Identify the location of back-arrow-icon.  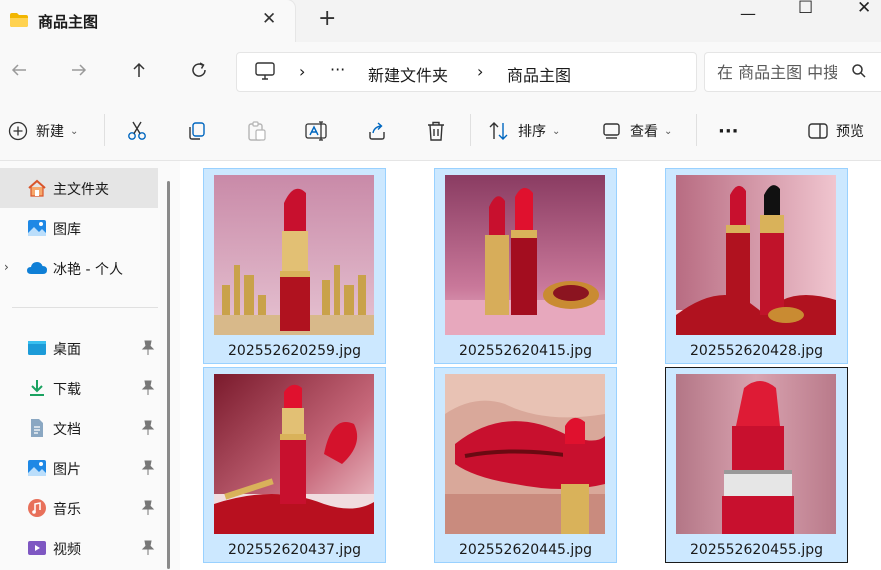
(19, 70).